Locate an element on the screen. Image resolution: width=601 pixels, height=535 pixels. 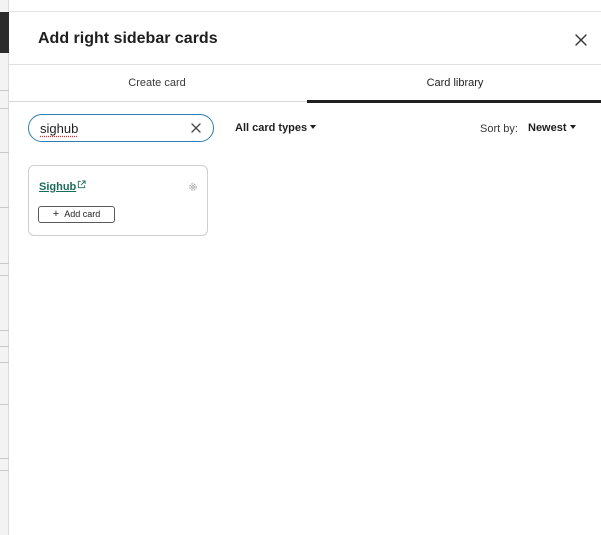
search-input: sighub is located at coordinates (121, 128).